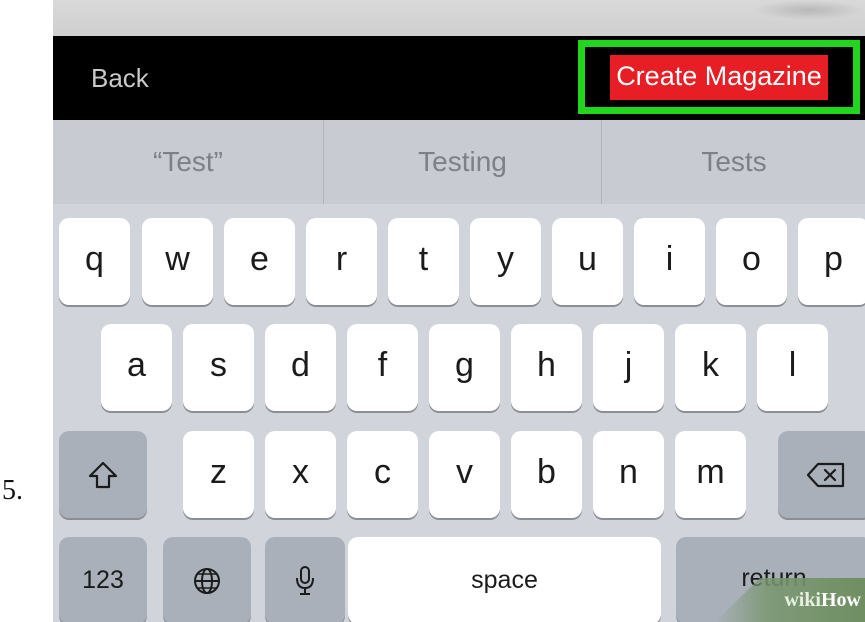  I want to click on create-magazine-button: Create Magazine, so click(719, 77).